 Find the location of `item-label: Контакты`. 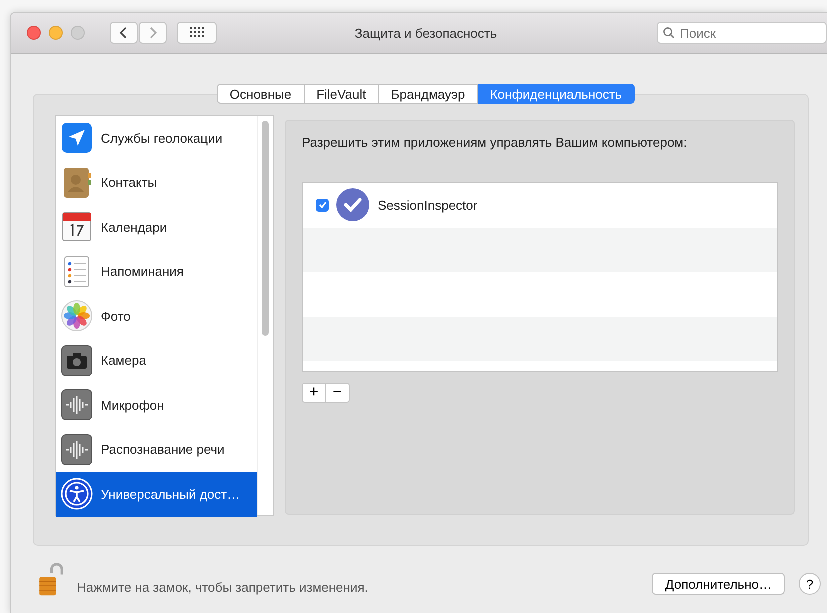

item-label: Контакты is located at coordinates (129, 182).